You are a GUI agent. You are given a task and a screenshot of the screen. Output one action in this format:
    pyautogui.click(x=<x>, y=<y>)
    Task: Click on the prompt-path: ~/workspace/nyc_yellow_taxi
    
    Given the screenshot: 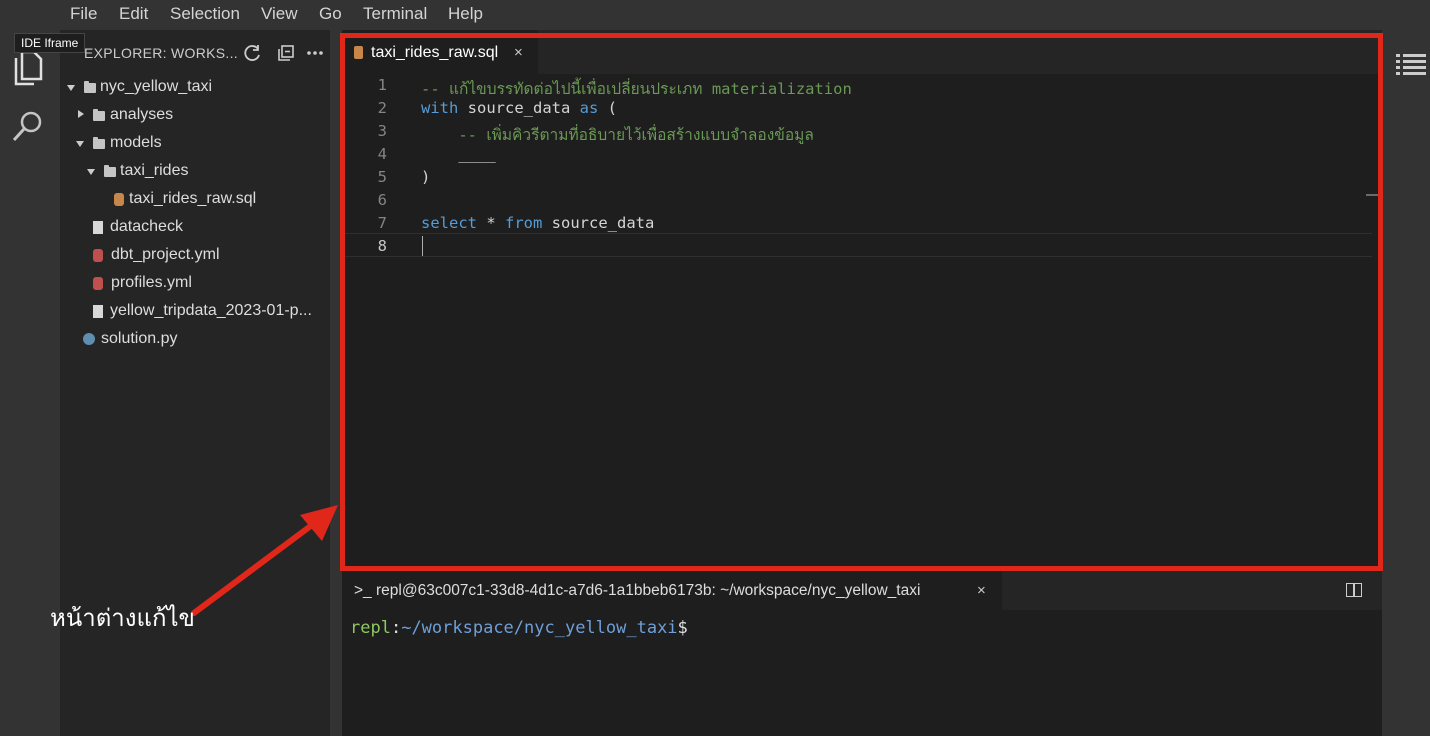 What is the action you would take?
    pyautogui.click(x=539, y=628)
    